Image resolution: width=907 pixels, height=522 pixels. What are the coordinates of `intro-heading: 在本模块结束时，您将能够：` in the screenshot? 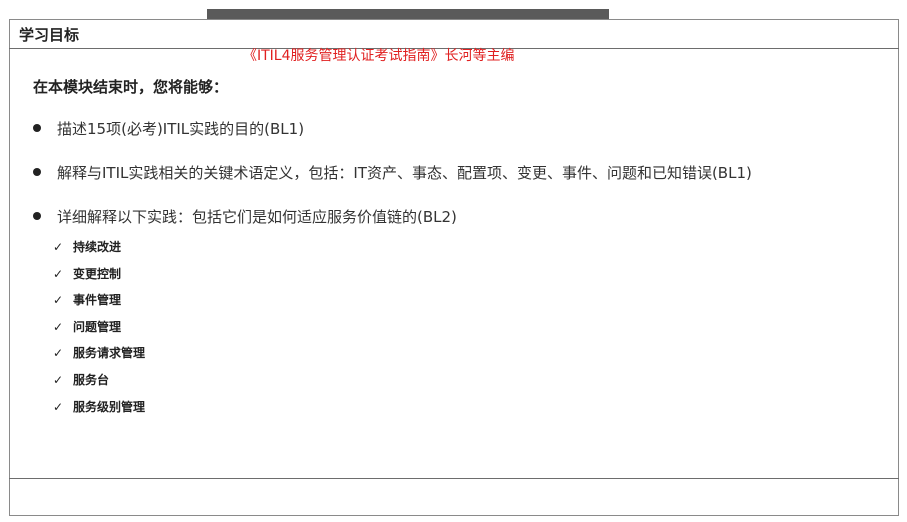 It's located at (131, 87).